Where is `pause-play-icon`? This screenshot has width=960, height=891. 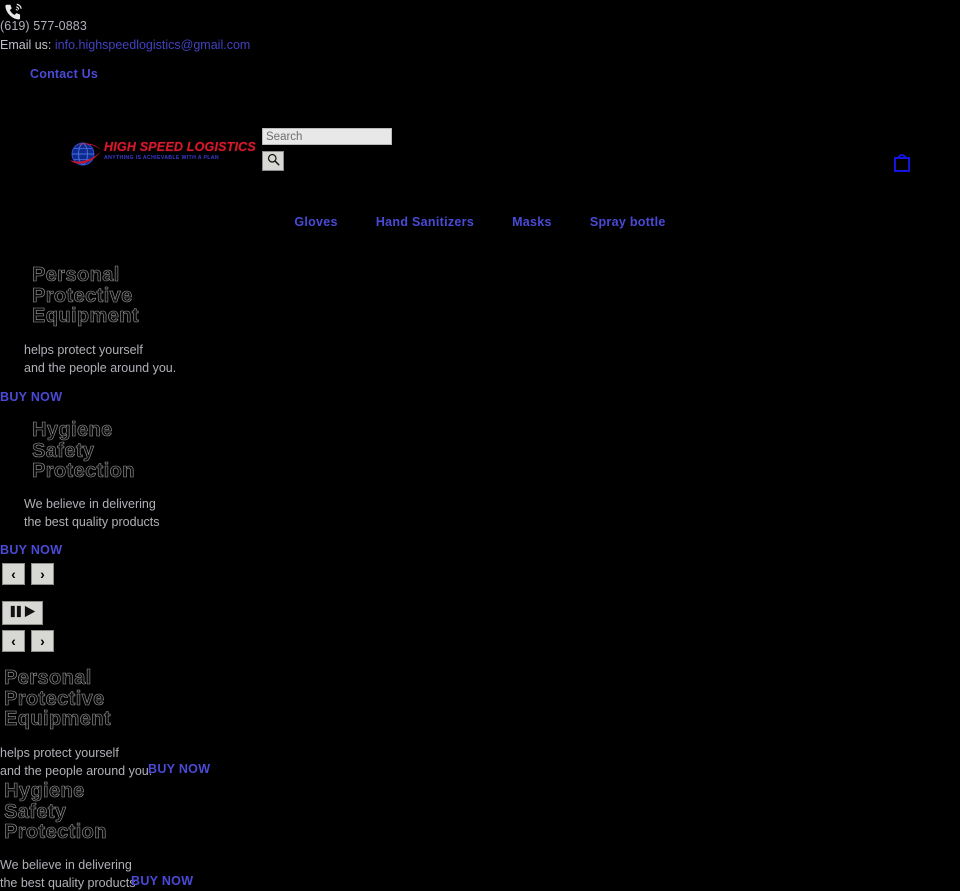
pause-play-icon is located at coordinates (23, 613).